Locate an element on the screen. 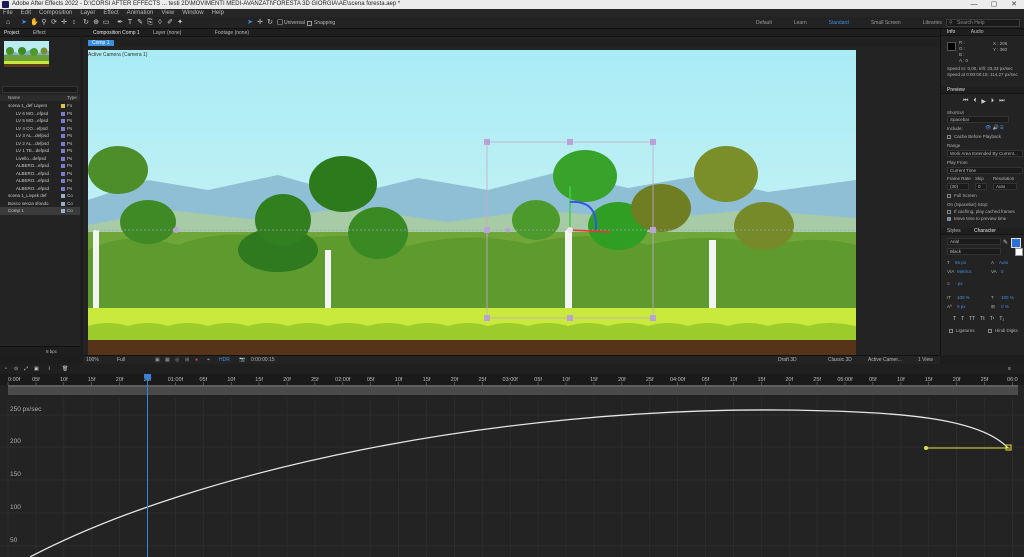  full-screen-checkbox is located at coordinates (949, 196).